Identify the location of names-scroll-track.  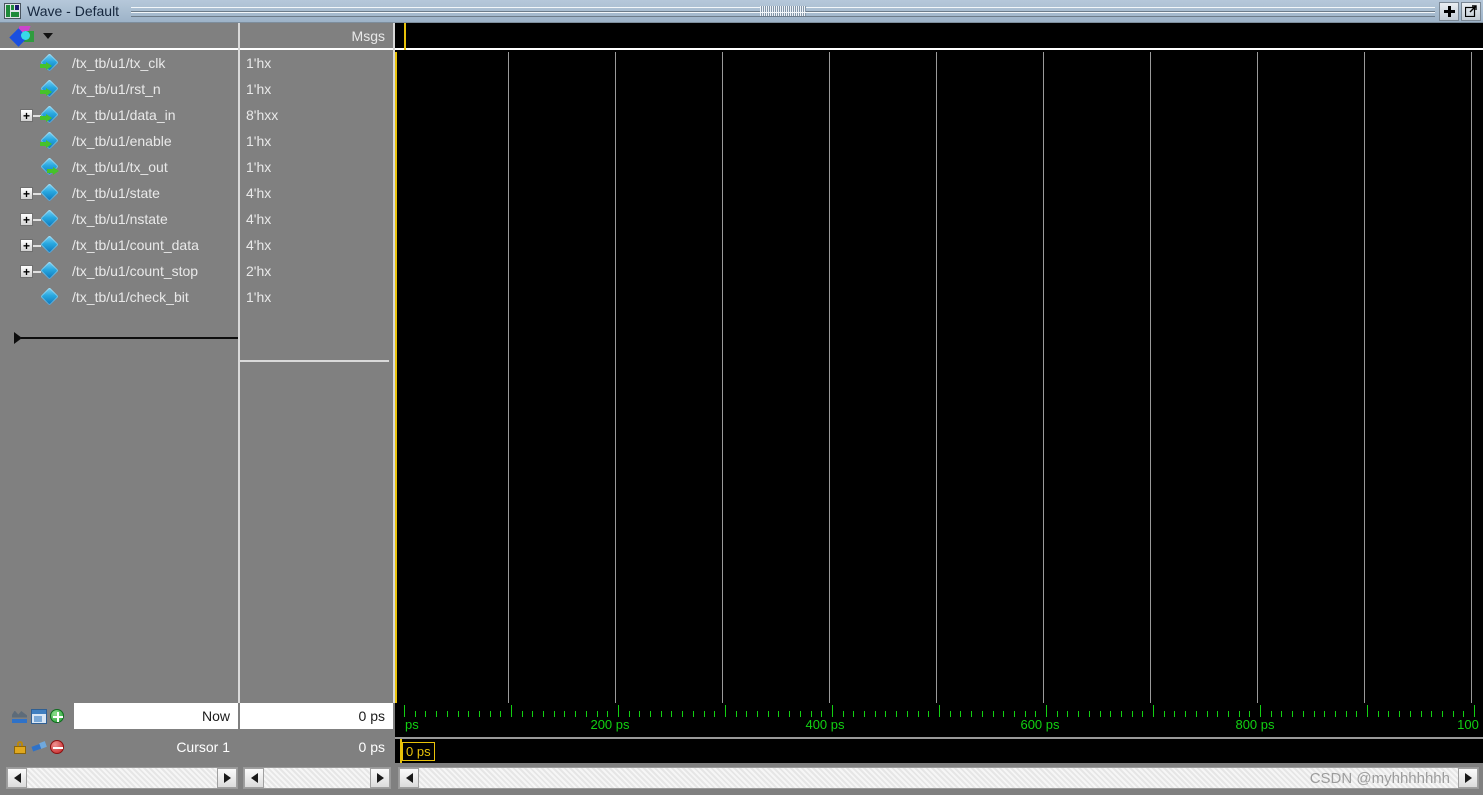
(122, 778).